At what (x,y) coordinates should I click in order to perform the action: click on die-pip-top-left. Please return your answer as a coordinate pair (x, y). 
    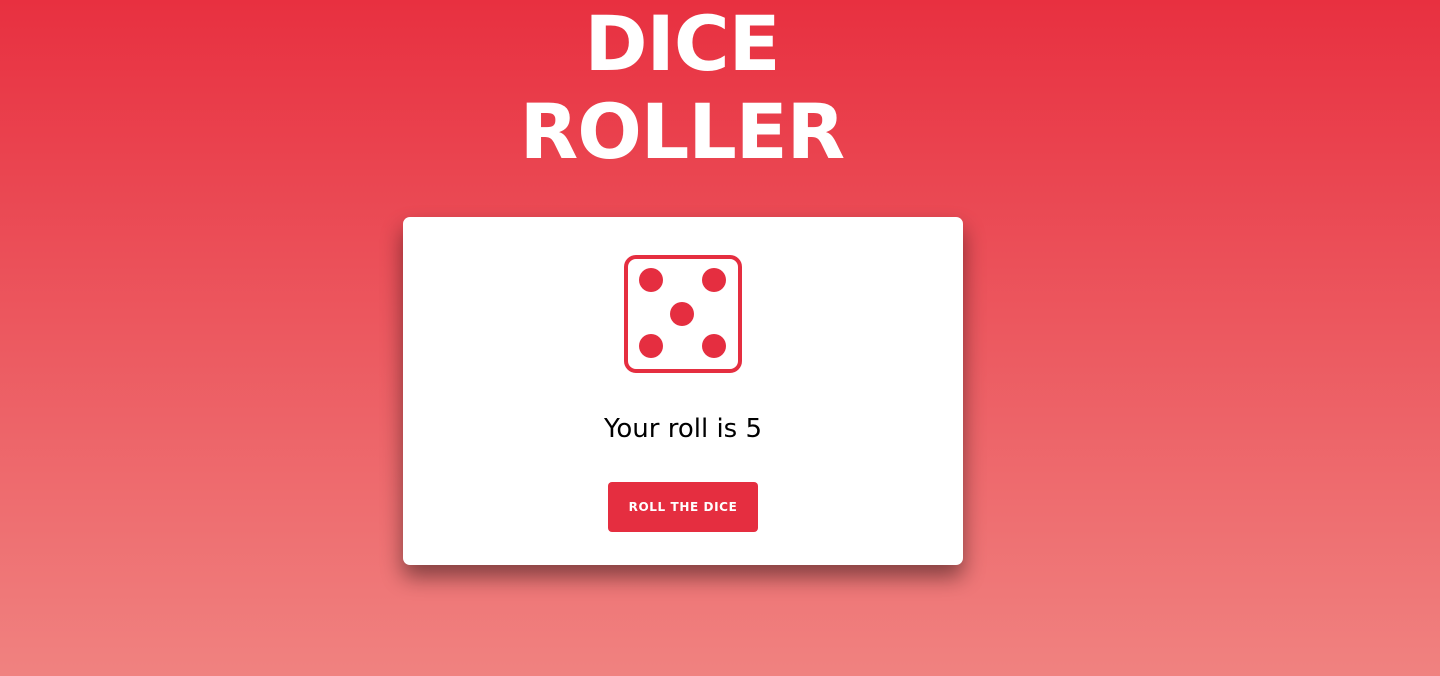
    Looking at the image, I should click on (651, 280).